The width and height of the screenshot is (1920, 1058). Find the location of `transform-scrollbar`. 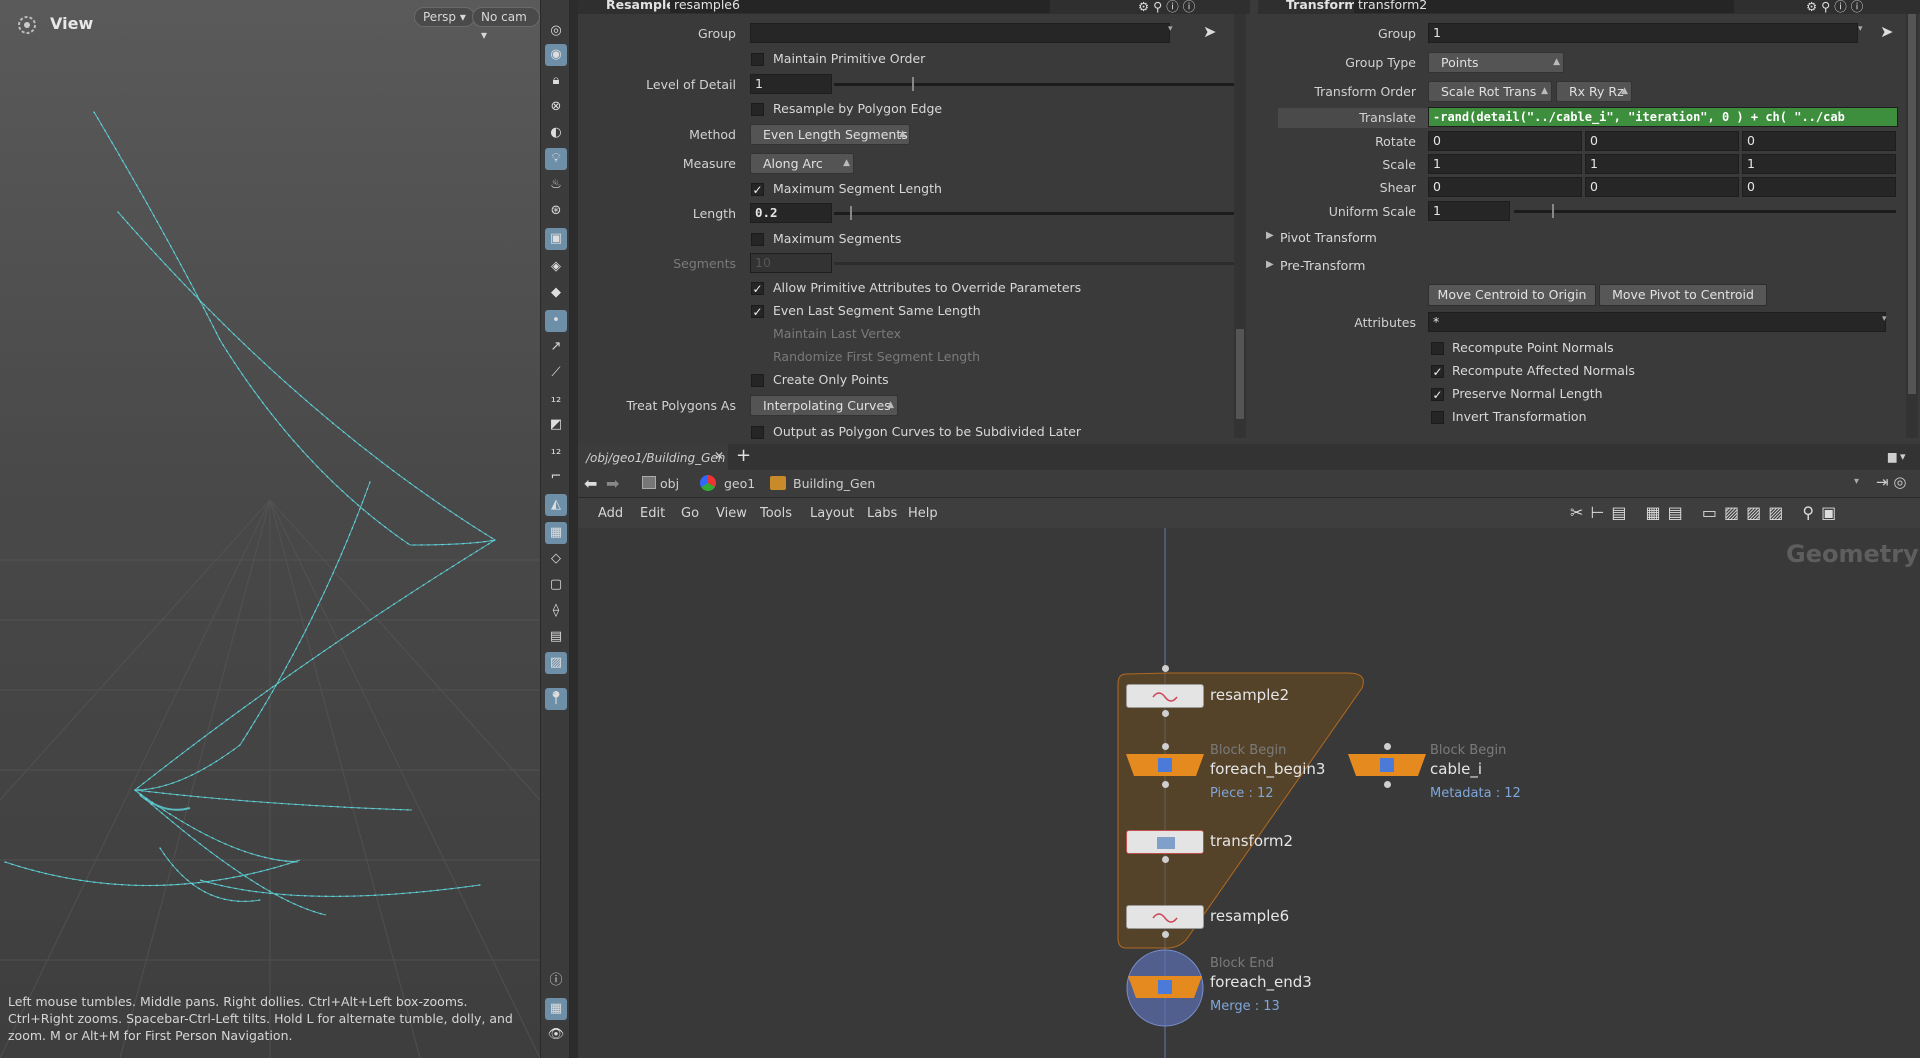

transform-scrollbar is located at coordinates (1912, 226).